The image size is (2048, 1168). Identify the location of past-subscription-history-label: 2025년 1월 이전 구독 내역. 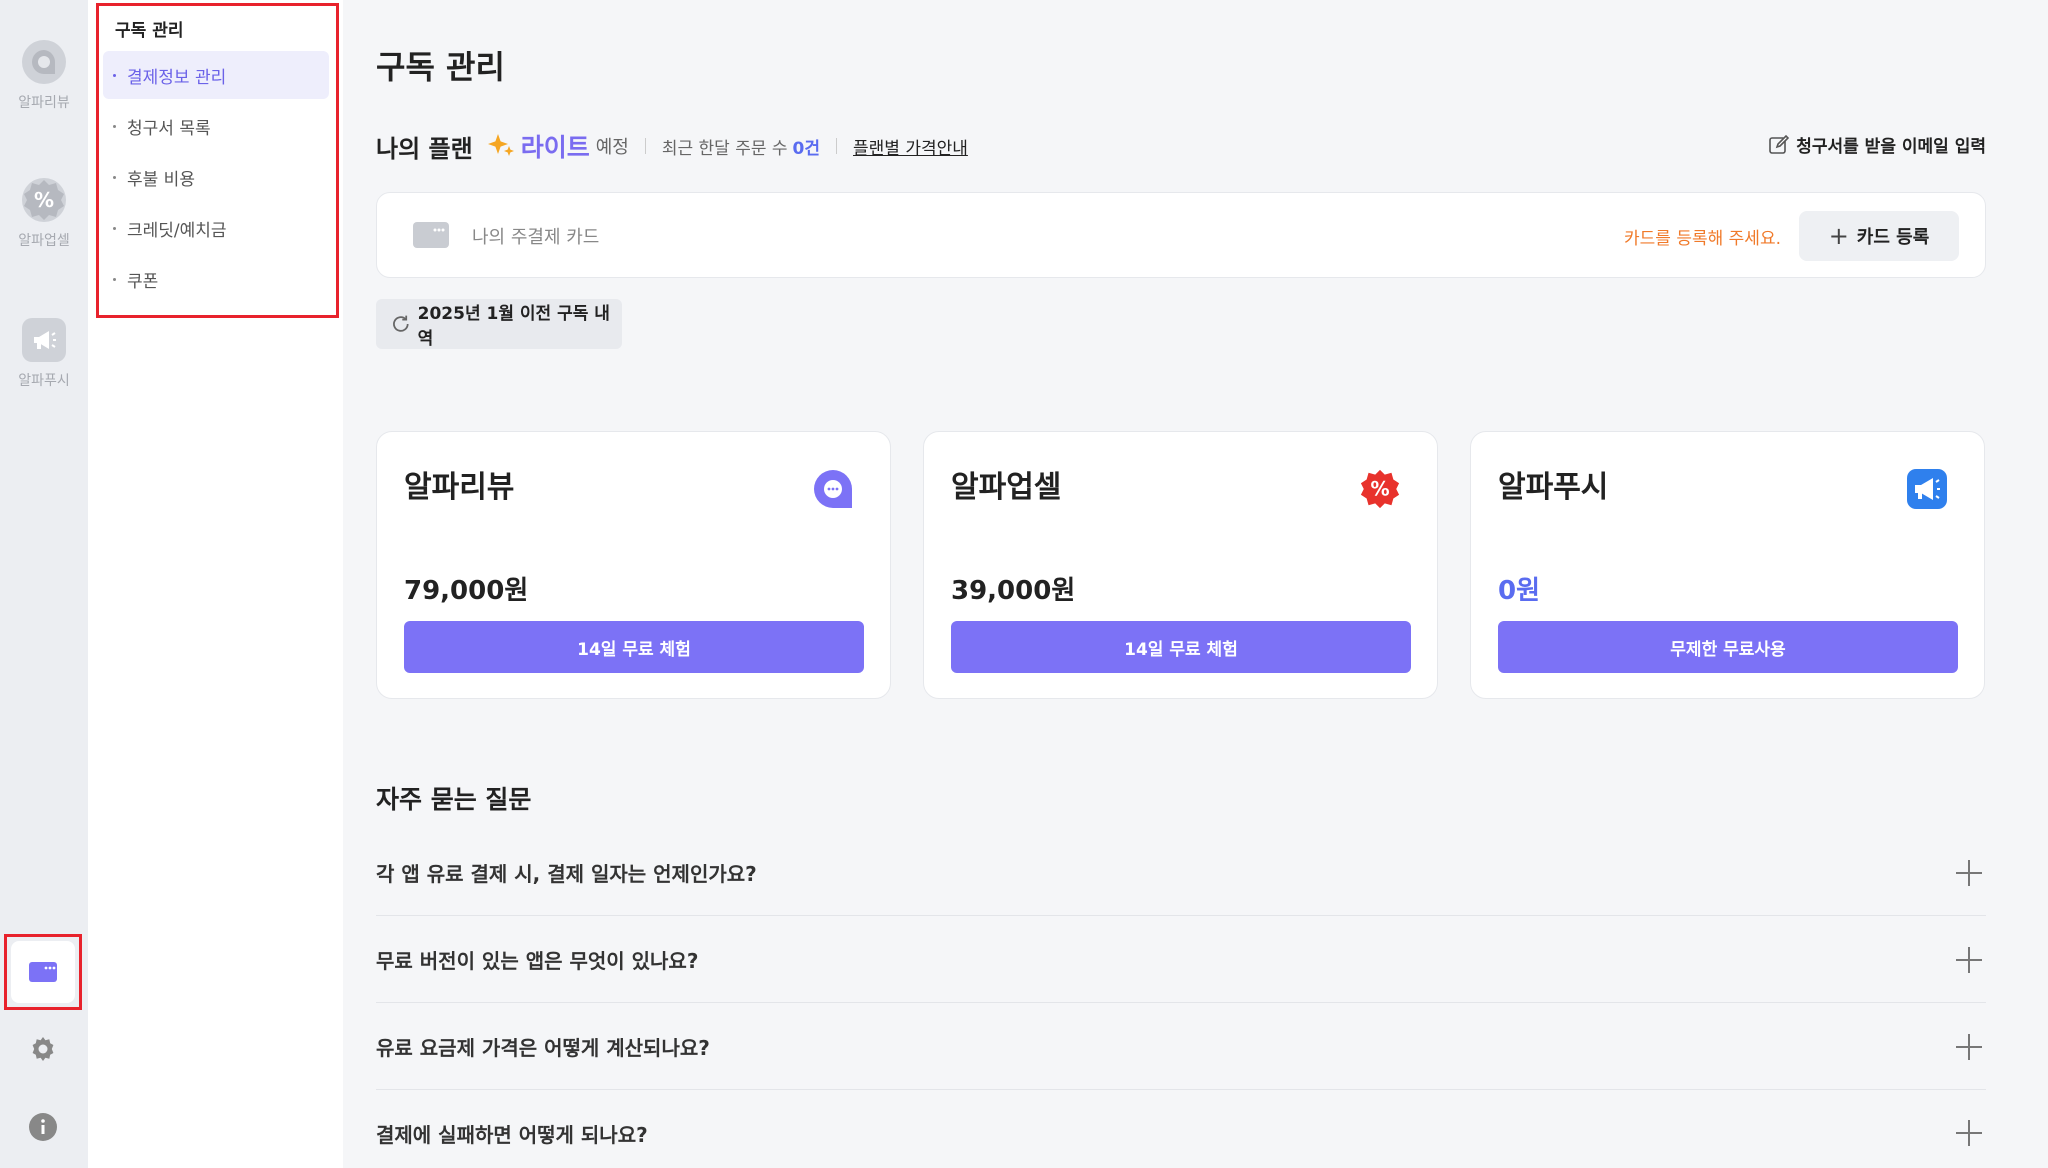
(513, 326).